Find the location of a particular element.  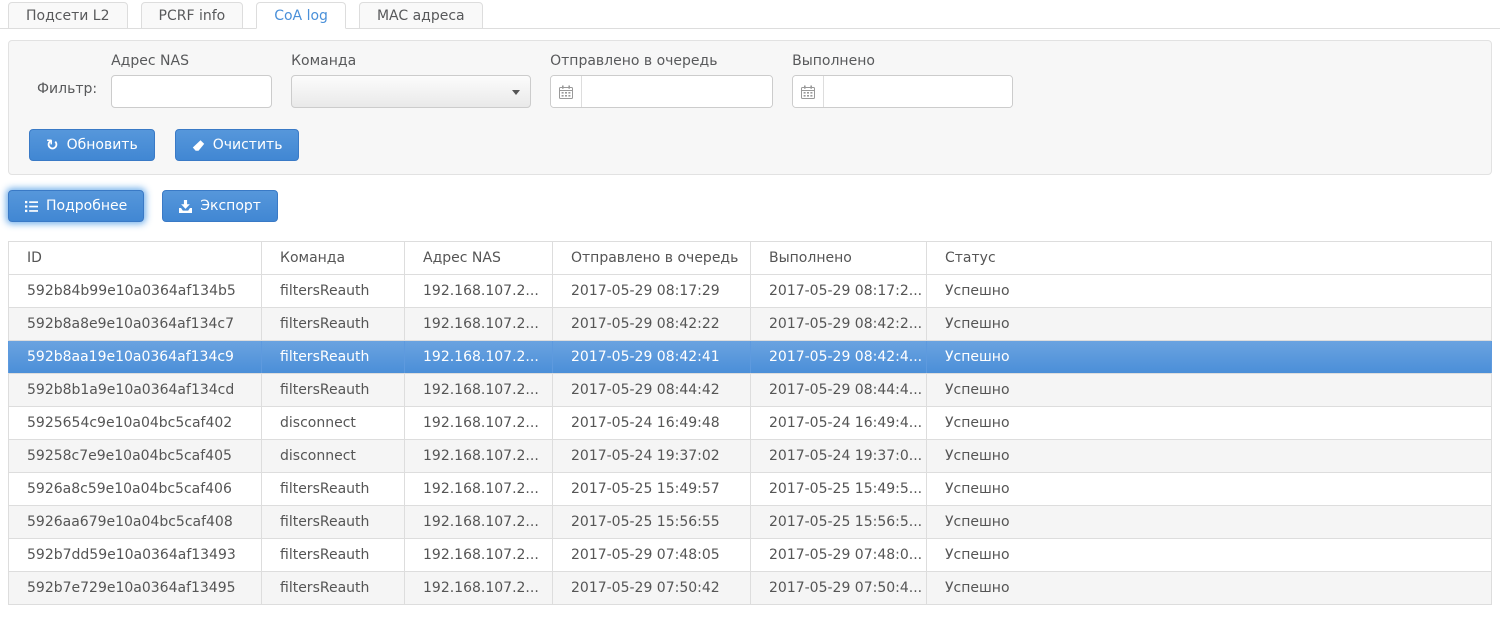

nas-filter-input is located at coordinates (192, 91).